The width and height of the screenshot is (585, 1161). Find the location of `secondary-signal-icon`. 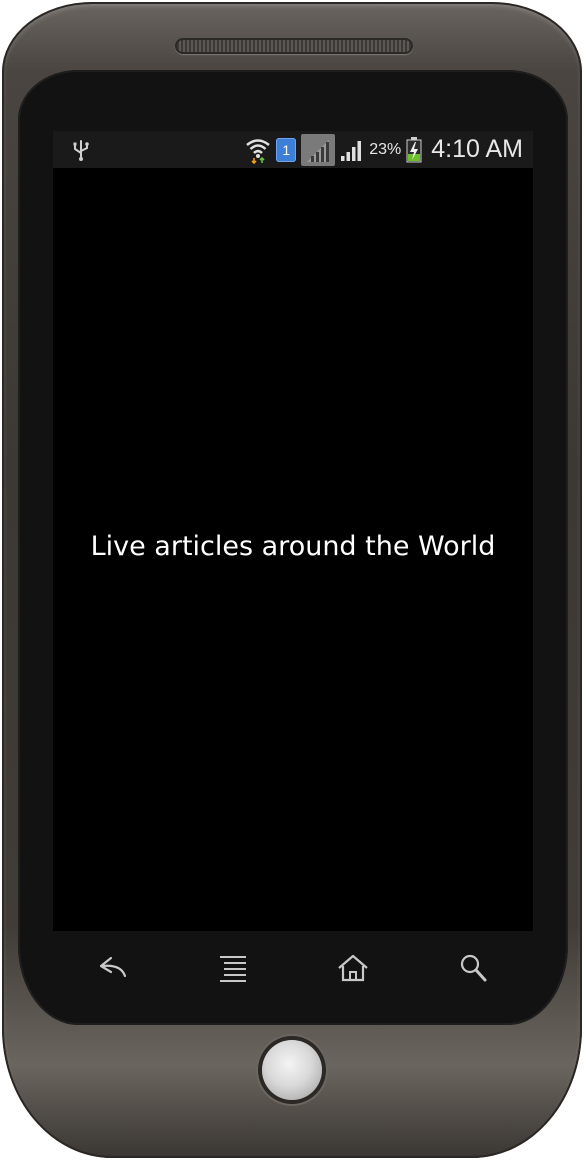

secondary-signal-icon is located at coordinates (318, 149).